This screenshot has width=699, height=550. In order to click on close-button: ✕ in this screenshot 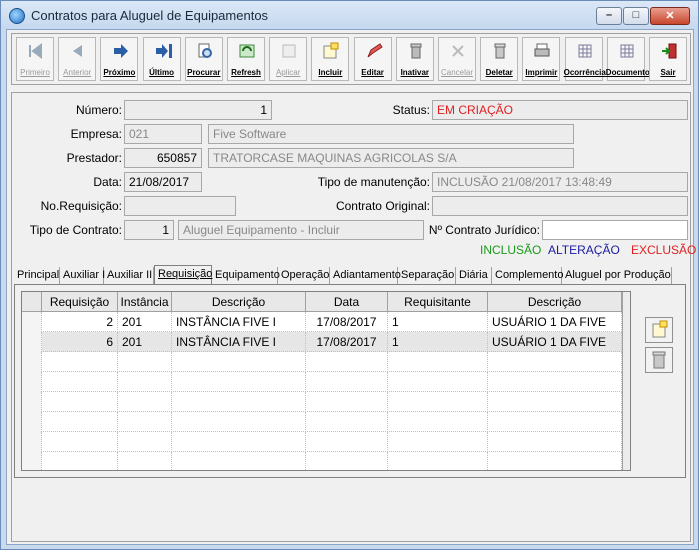, I will do `click(670, 16)`.